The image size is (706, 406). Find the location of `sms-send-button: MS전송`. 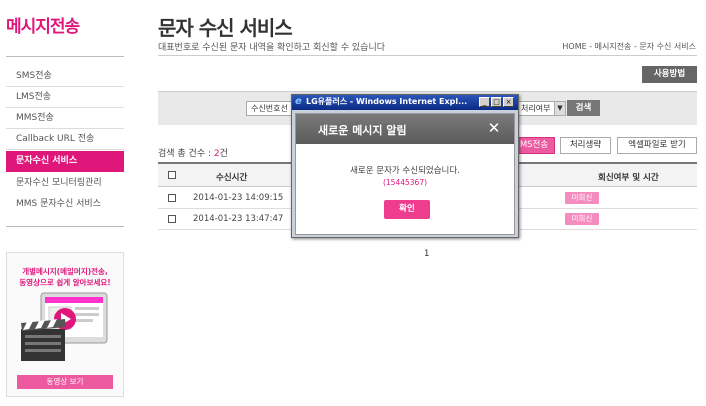

sms-send-button: MS전송 is located at coordinates (534, 145).